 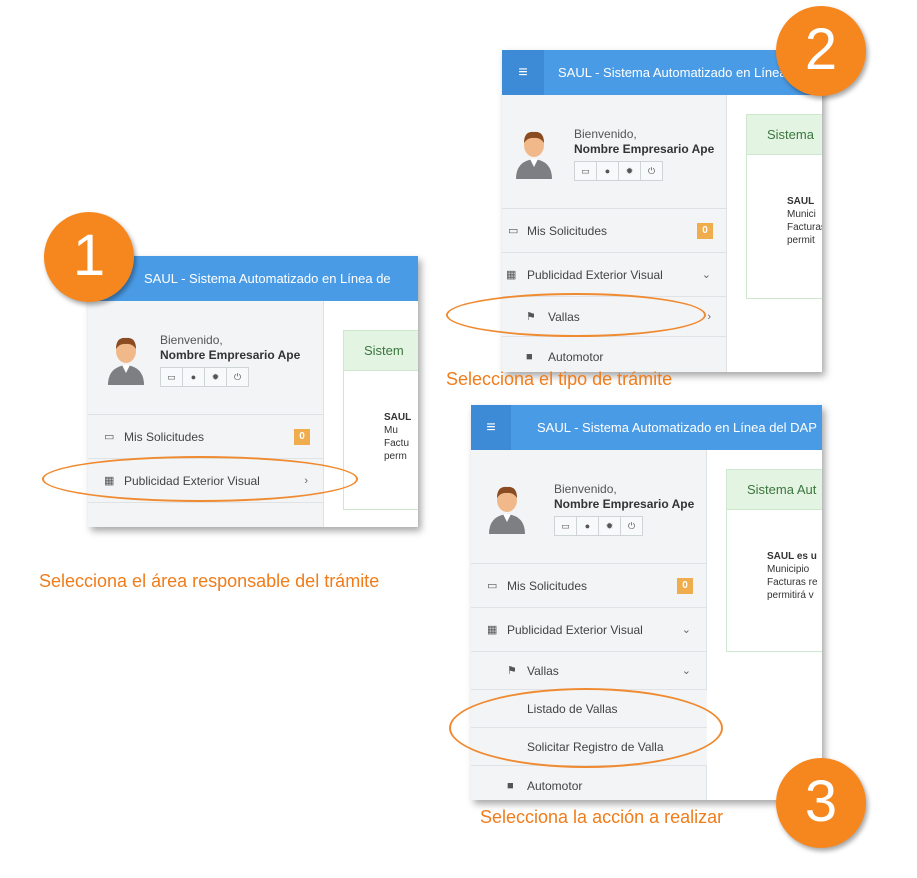 What do you see at coordinates (89, 257) in the screenshot?
I see `step-number-1: 1` at bounding box center [89, 257].